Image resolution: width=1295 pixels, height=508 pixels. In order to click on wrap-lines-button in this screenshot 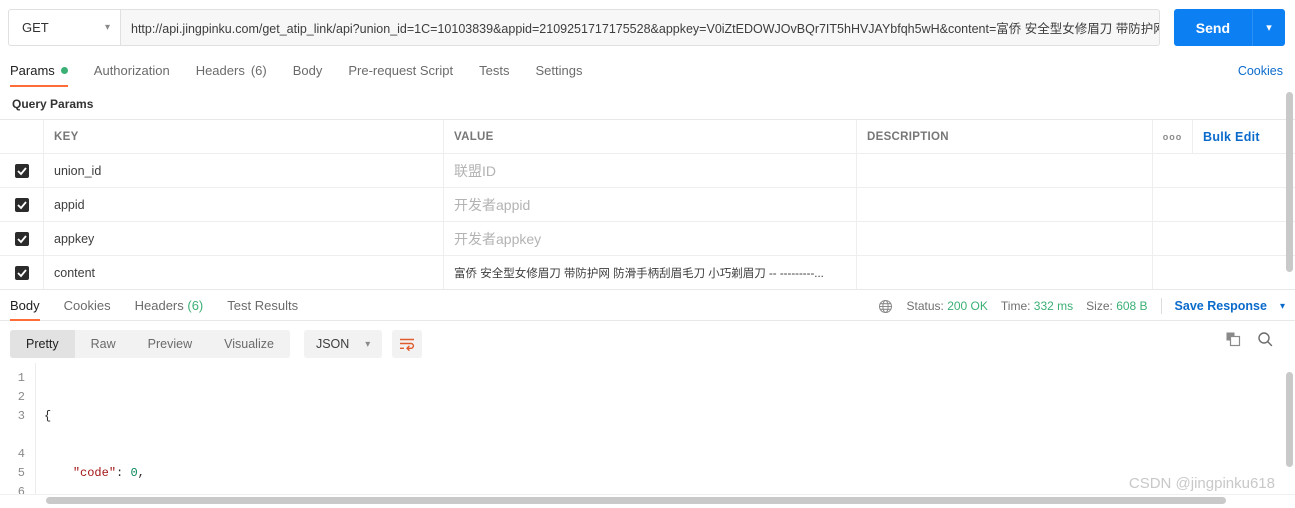, I will do `click(407, 344)`.